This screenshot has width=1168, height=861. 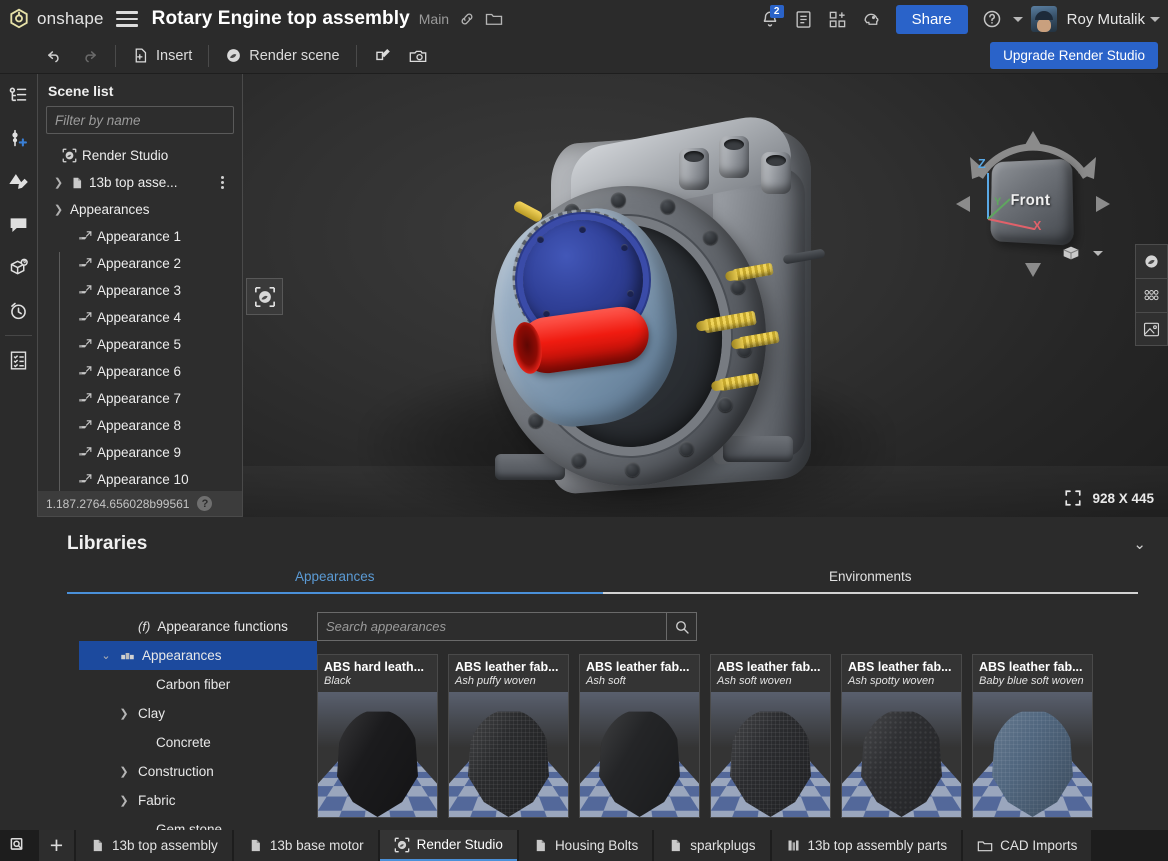 What do you see at coordinates (52, 19) in the screenshot?
I see `onshape-logo-brand: onshape` at bounding box center [52, 19].